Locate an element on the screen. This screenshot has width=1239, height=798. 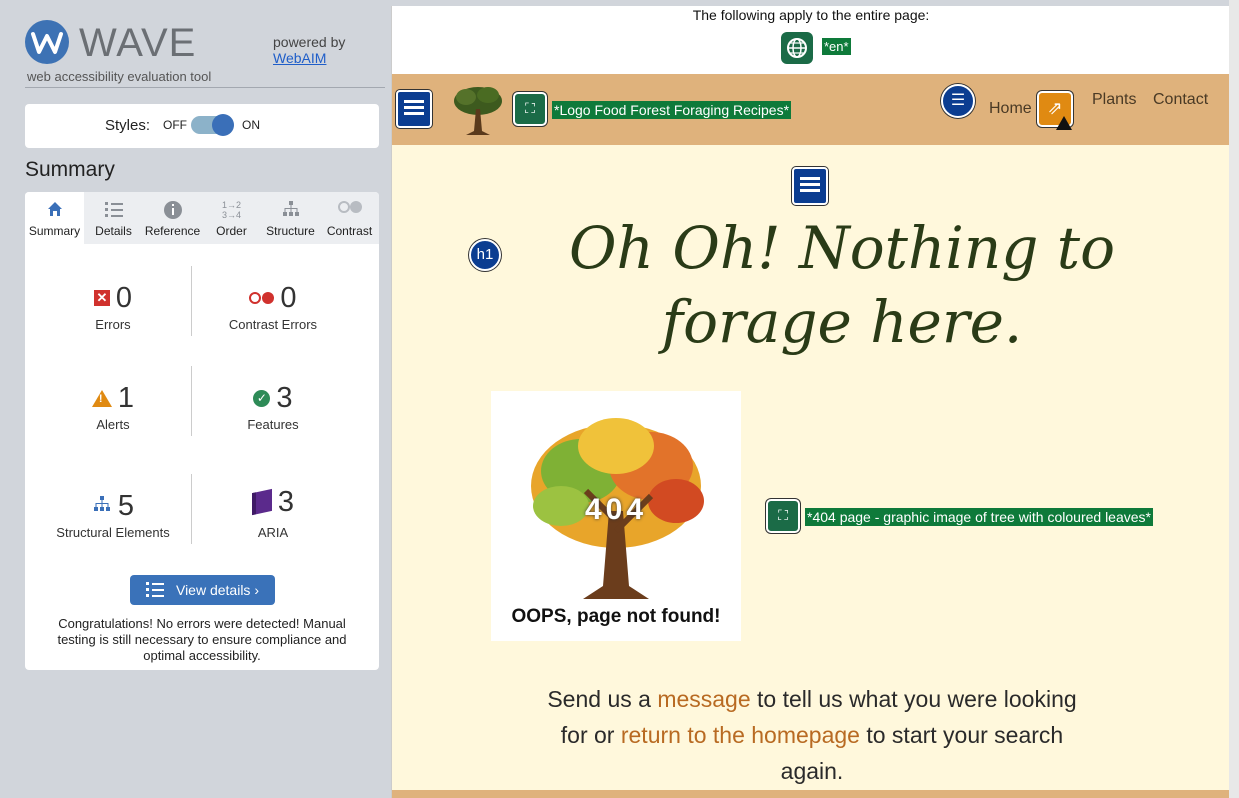
error-icon: ✕ is located at coordinates (101, 298).